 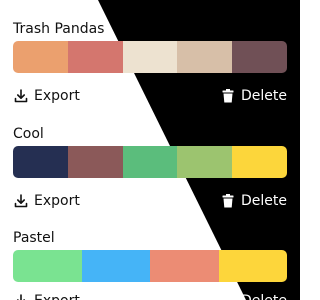 I want to click on palette-title: Cool, so click(x=28, y=134).